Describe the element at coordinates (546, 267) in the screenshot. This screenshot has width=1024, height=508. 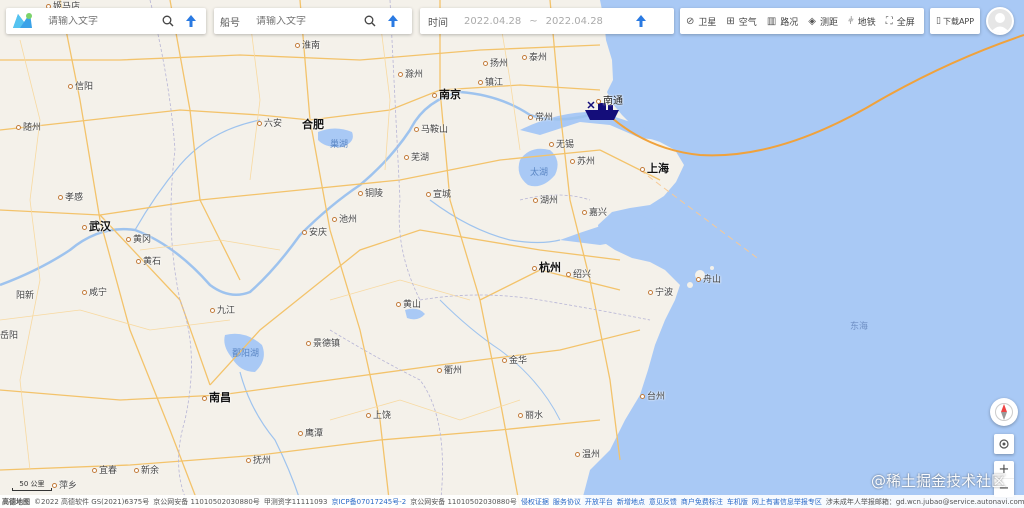
I see `place-hangzhou: 杭州` at that location.